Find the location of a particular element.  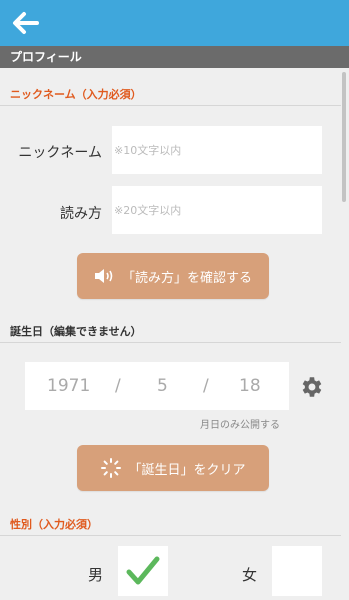

birthday-settings-button is located at coordinates (311, 387).